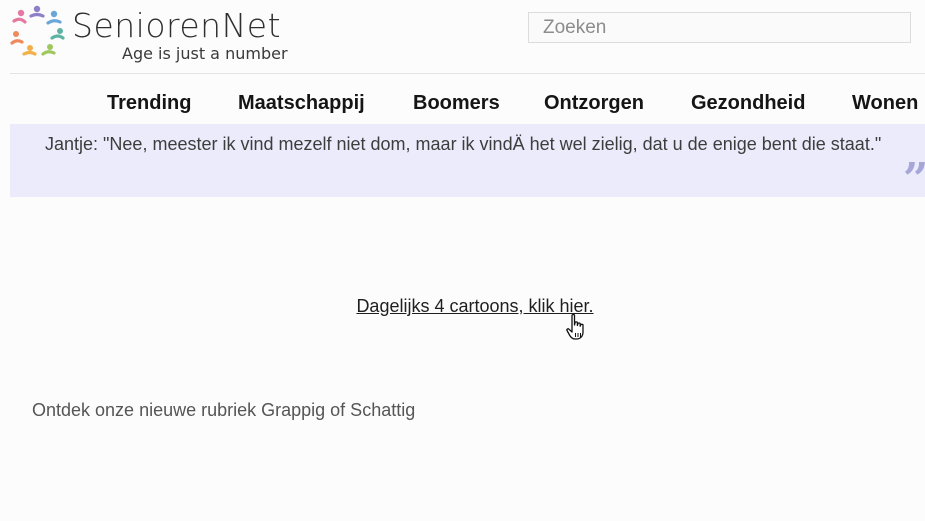 Image resolution: width=925 pixels, height=521 pixels. Describe the element at coordinates (594, 103) in the screenshot. I see `nav-item-ontzorgen: Ontzorgen` at that location.